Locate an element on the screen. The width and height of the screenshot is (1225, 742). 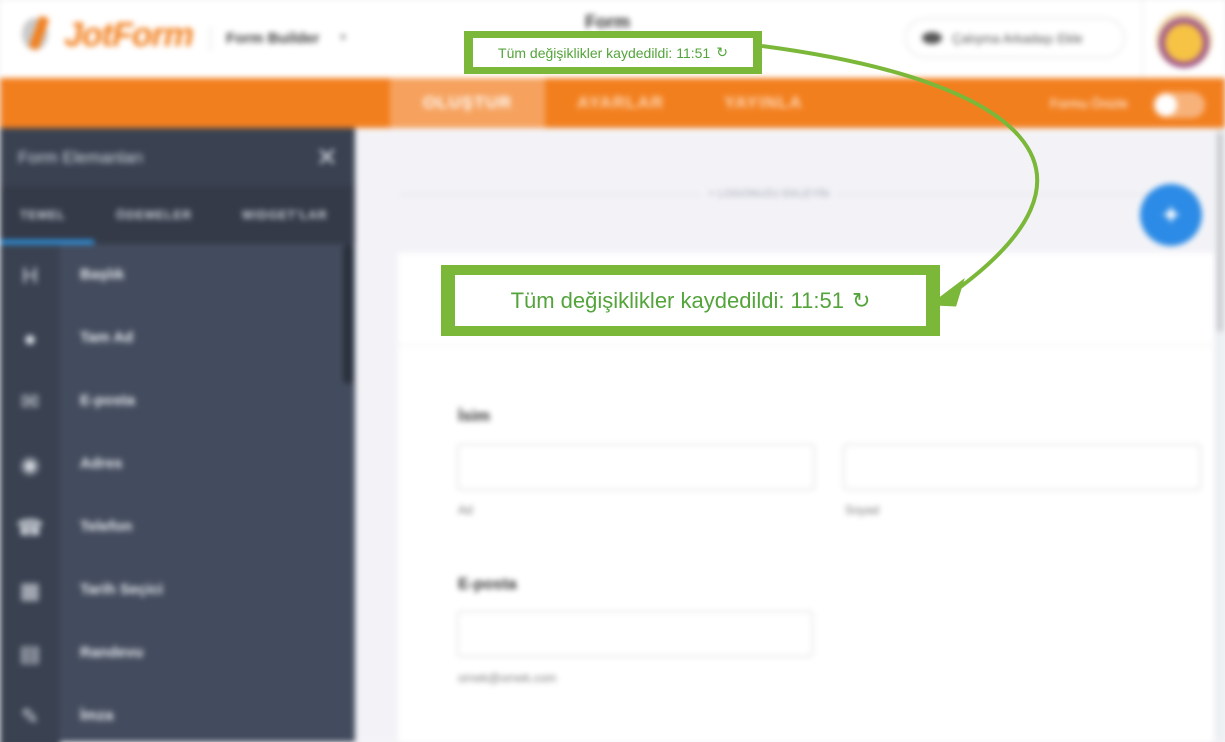
form-designer-button: ✦ is located at coordinates (1171, 215).